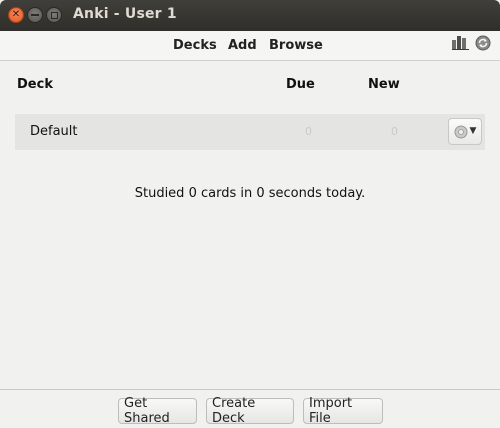 Image resolution: width=500 pixels, height=428 pixels. What do you see at coordinates (242, 45) in the screenshot?
I see `nav-add-link: Add` at bounding box center [242, 45].